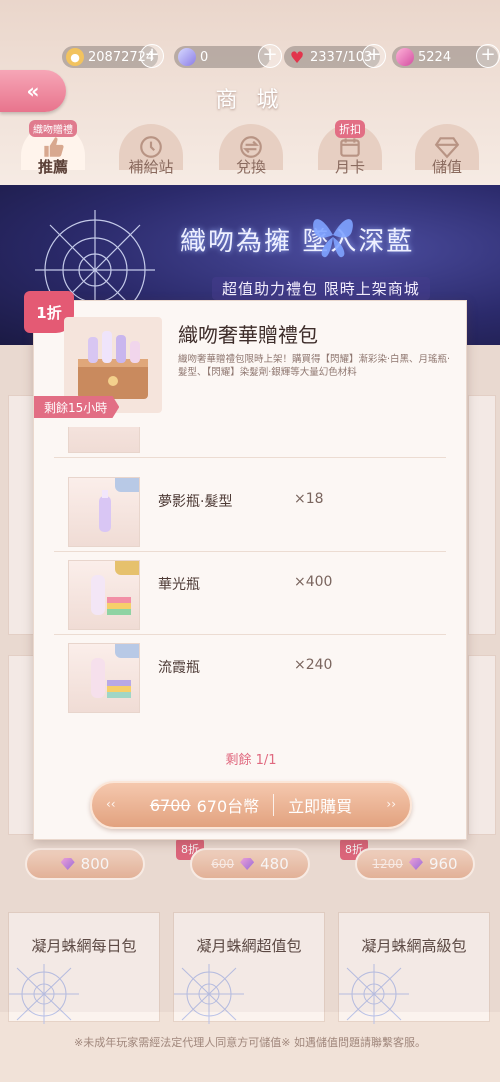 This screenshot has height=1082, width=500. What do you see at coordinates (350, 129) in the screenshot?
I see `tab-badge: 折扣` at bounding box center [350, 129].